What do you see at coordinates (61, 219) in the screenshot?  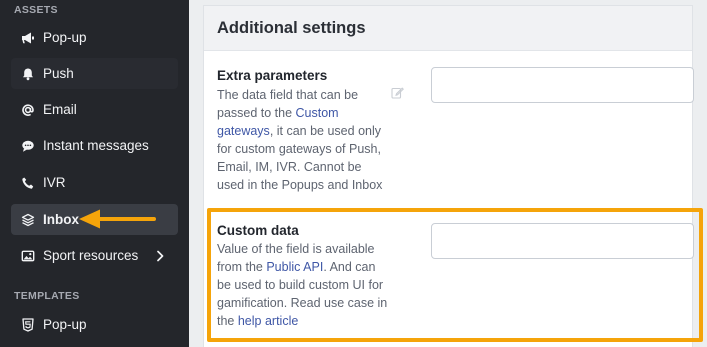 I see `sidebar-item-label: Inbox` at bounding box center [61, 219].